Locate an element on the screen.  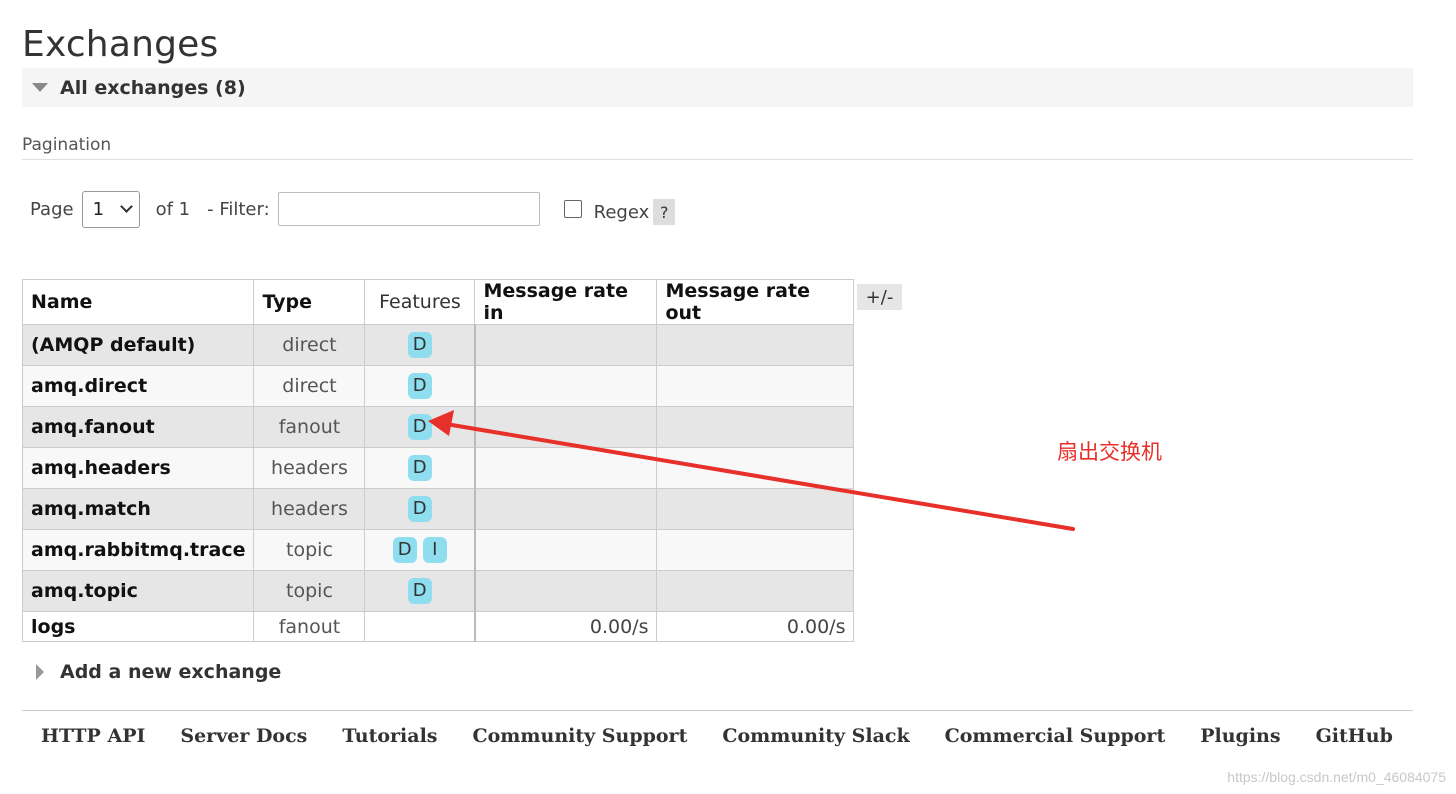
section-title: All exchanges (8) is located at coordinates (153, 87).